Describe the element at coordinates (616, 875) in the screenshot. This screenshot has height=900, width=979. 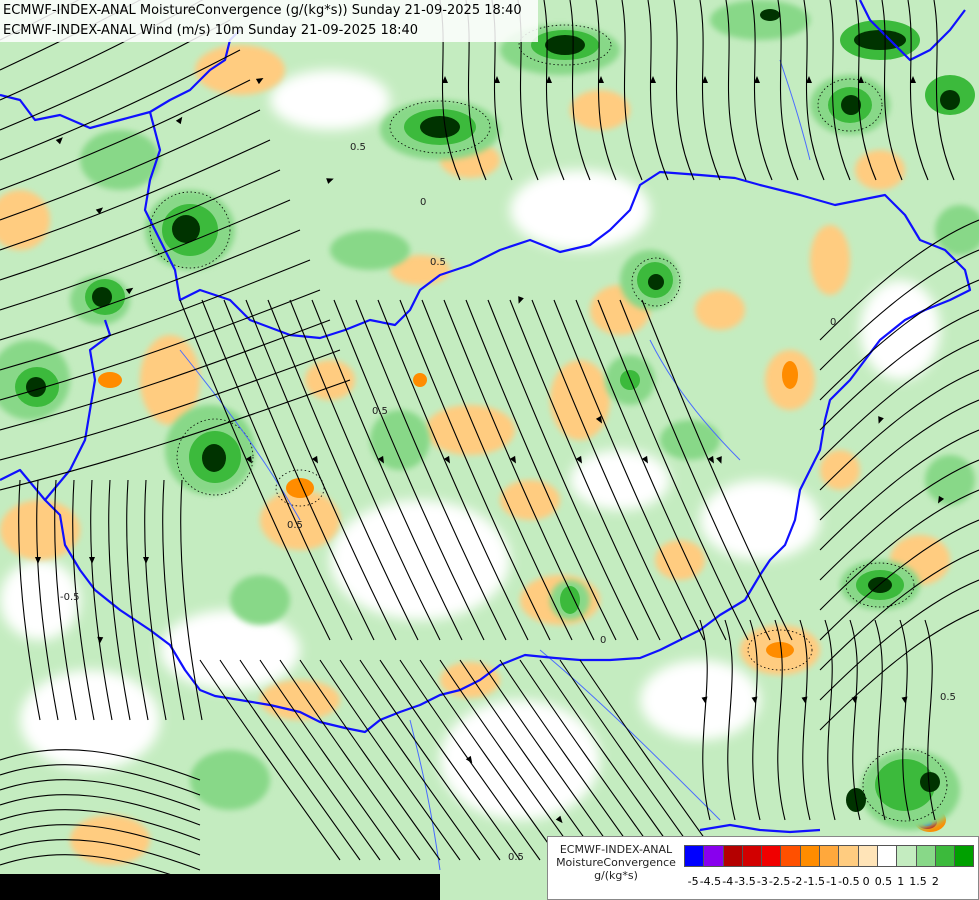
I see `legend-unit: g/(kg*s)` at that location.